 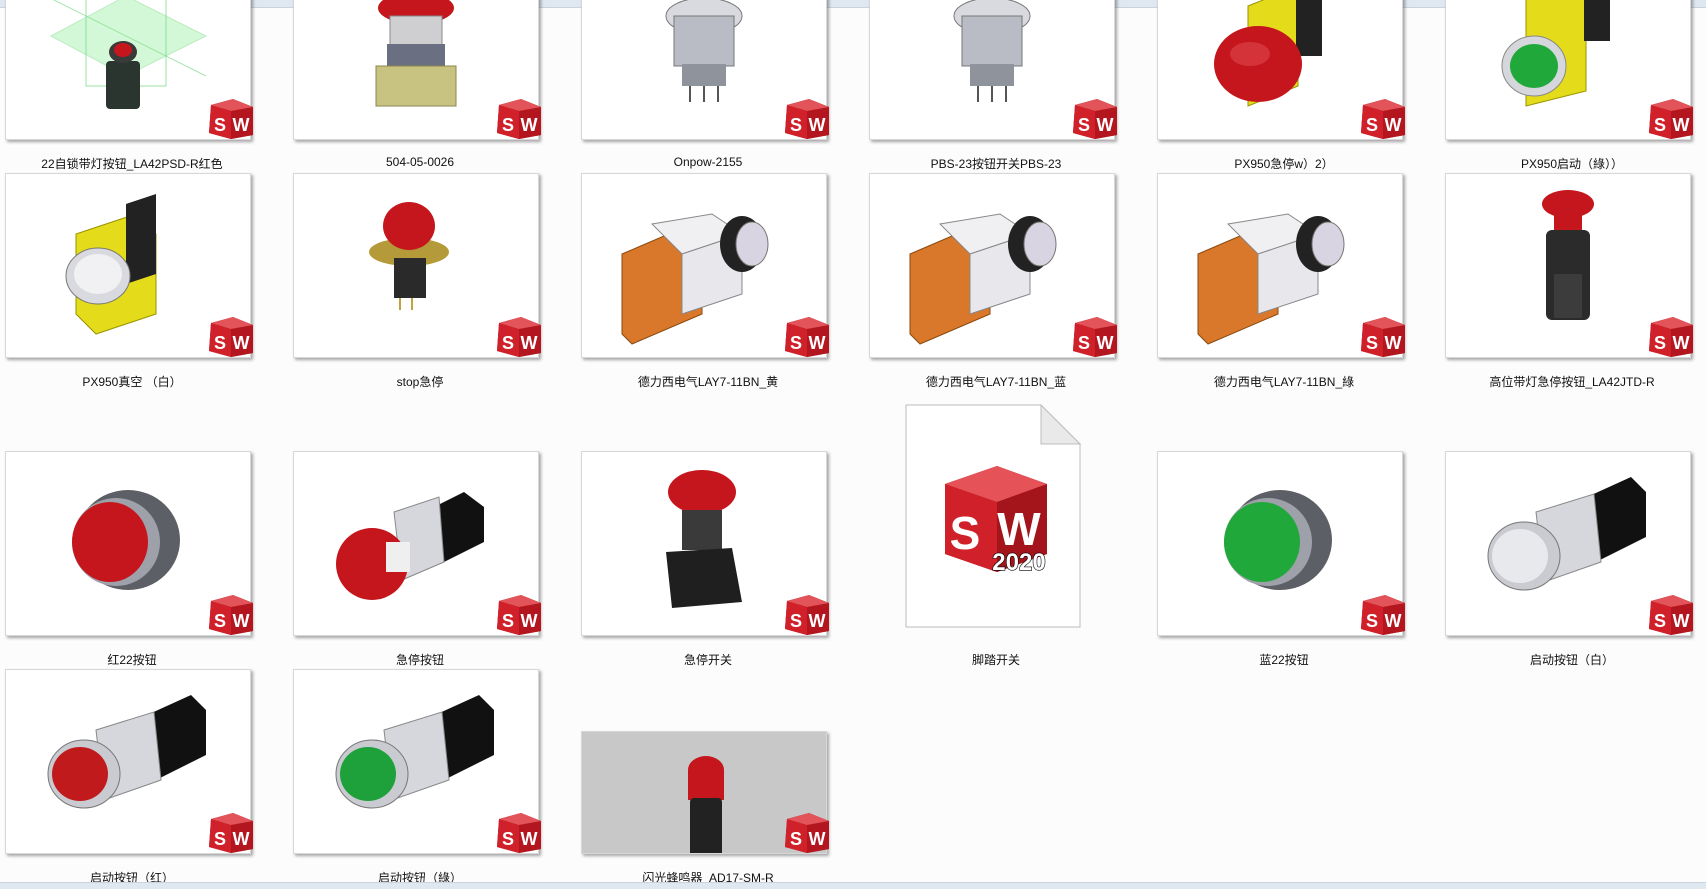 I want to click on file-name-label: PX950真空 （白）, so click(x=132, y=382).